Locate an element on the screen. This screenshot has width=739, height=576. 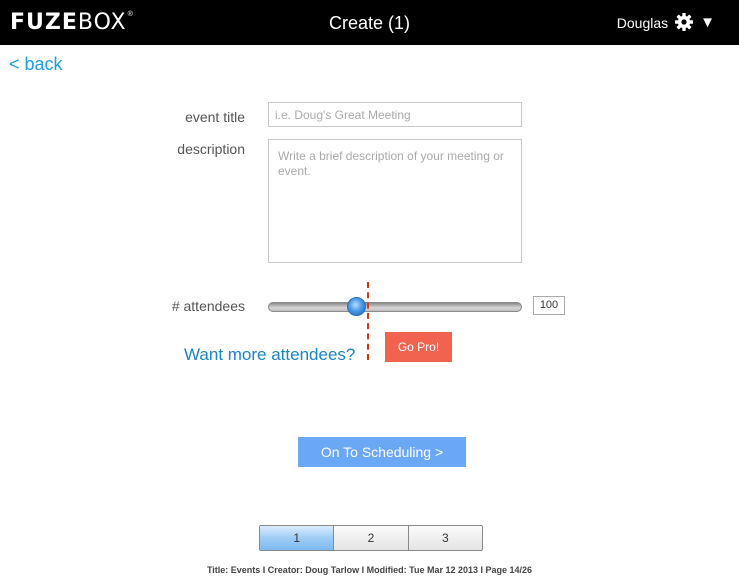
pagination: 1 2 3 is located at coordinates (371, 538).